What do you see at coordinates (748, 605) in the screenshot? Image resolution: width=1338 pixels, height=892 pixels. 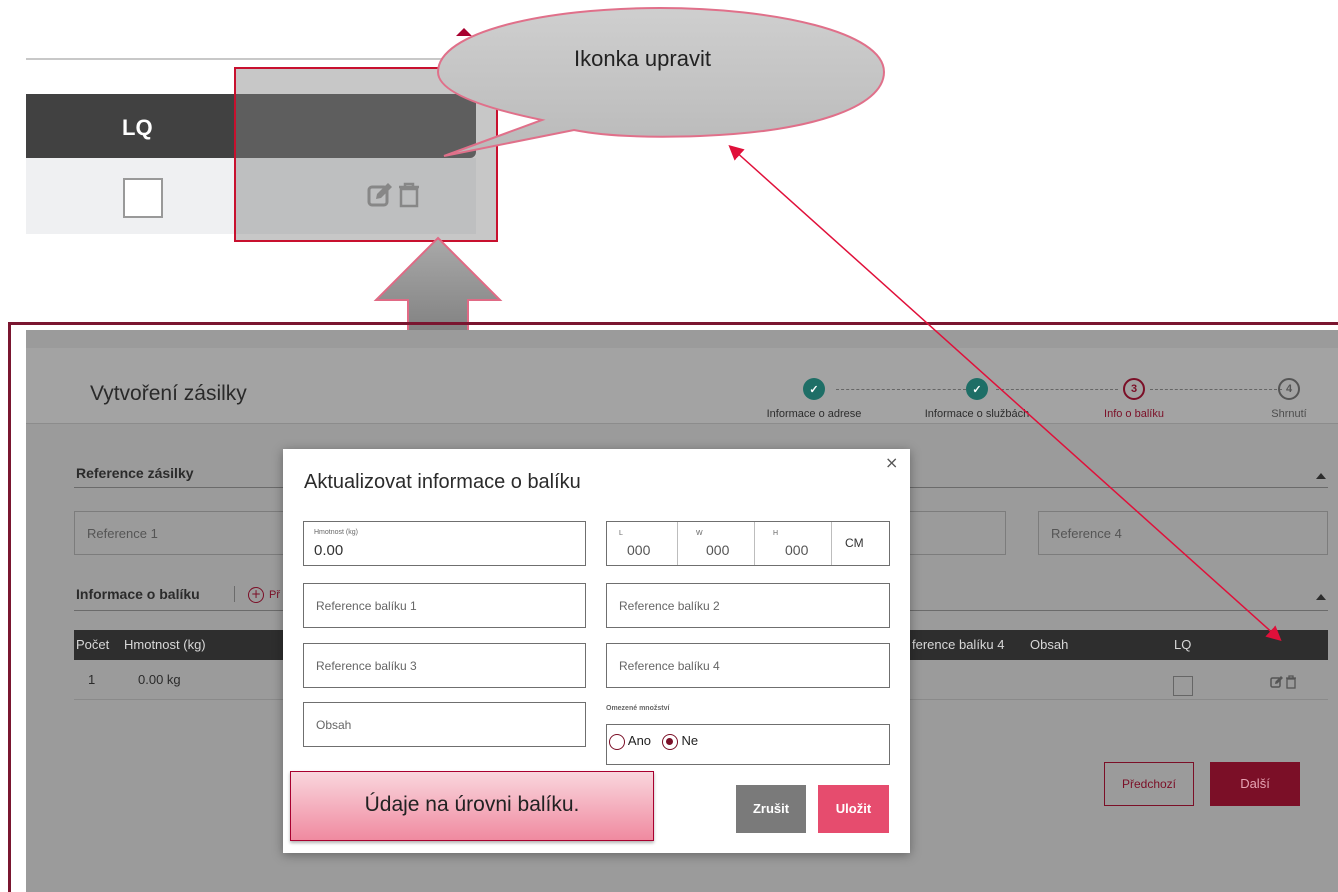 I see `package-reference-2-input: Reference balíku 2` at bounding box center [748, 605].